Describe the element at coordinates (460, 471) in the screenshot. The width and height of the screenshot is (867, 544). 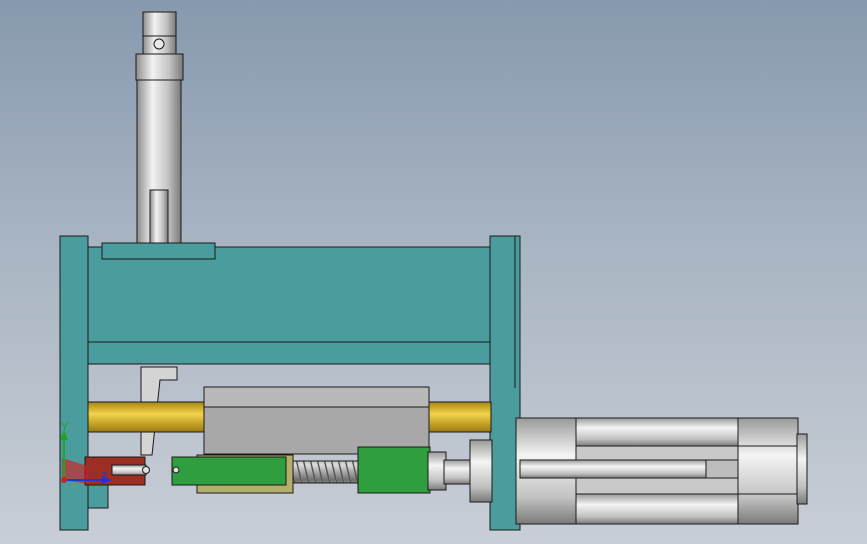
I see `shaft-coupling` at that location.